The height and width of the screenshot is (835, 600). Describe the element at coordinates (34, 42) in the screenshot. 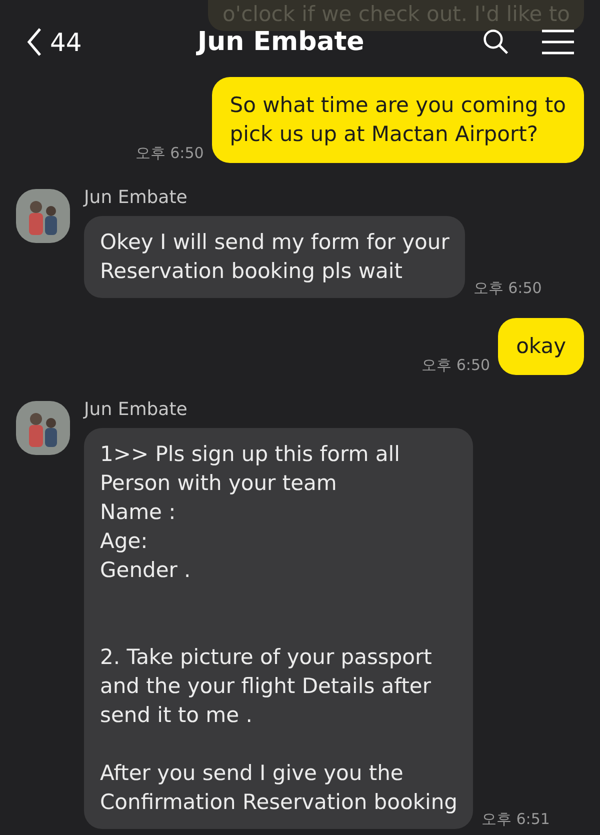

I see `back-icon` at that location.